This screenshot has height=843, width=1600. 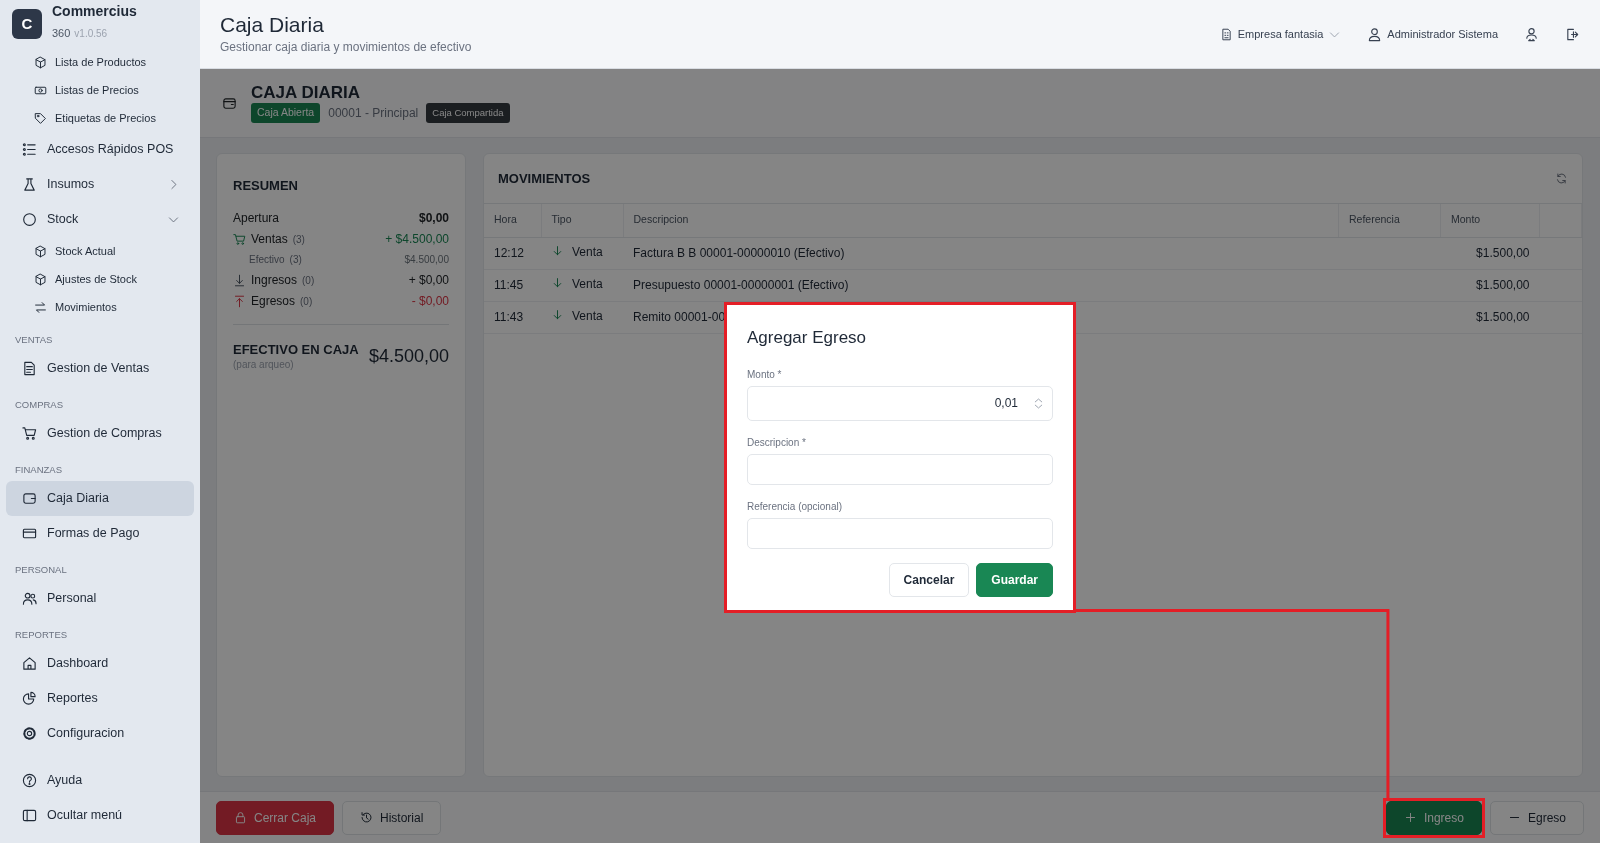 What do you see at coordinates (27, 24) in the screenshot?
I see `logo: C` at bounding box center [27, 24].